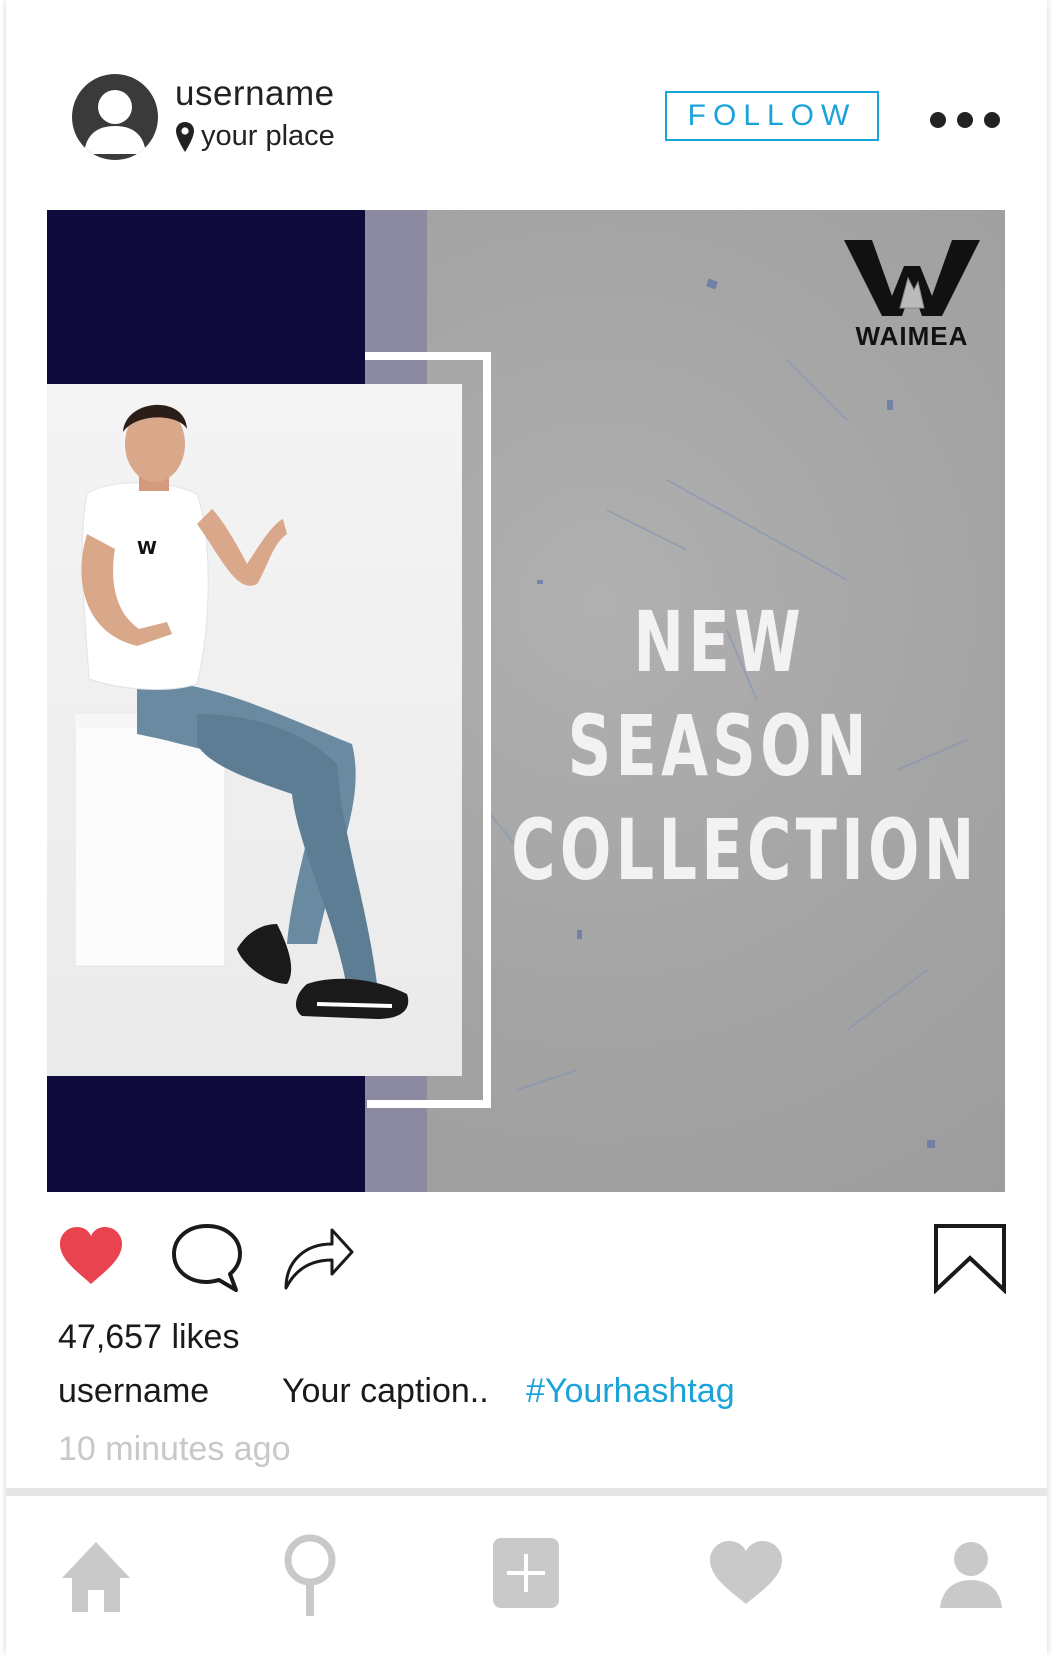 Image resolution: width=1055 pixels, height=1655 pixels. I want to click on avatar, so click(115, 117).